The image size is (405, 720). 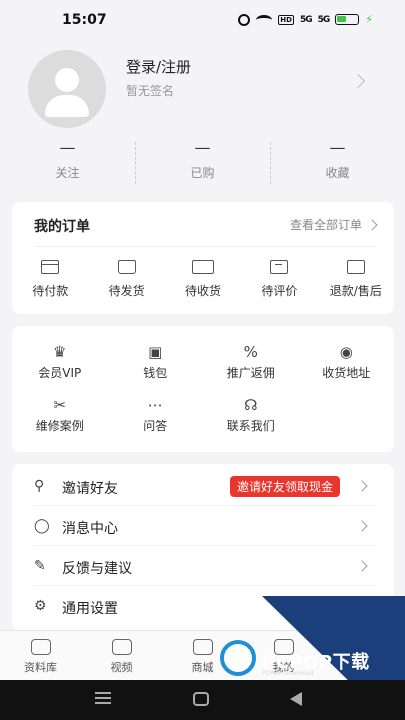 I want to click on service-label: 维修案例, so click(x=59, y=426).